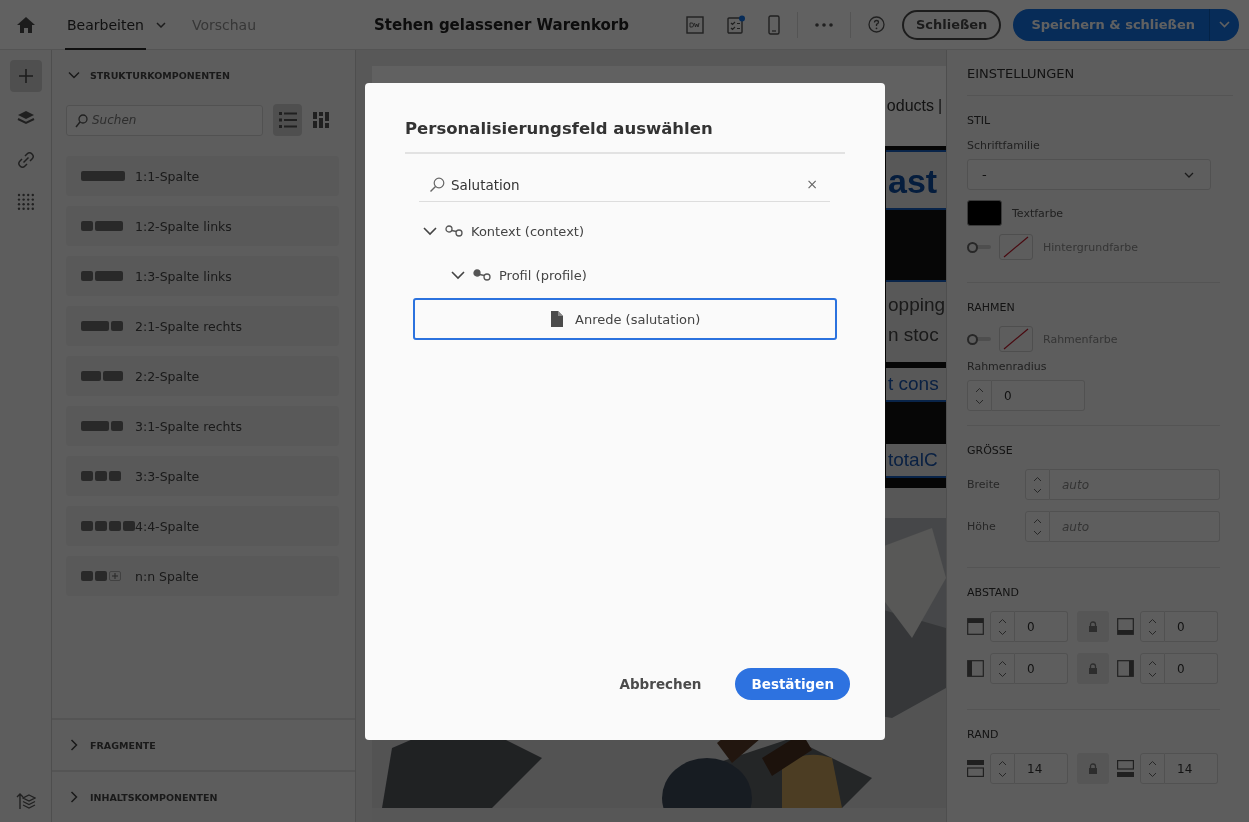  Describe the element at coordinates (812, 184) in the screenshot. I see `clear-button: ×` at that location.